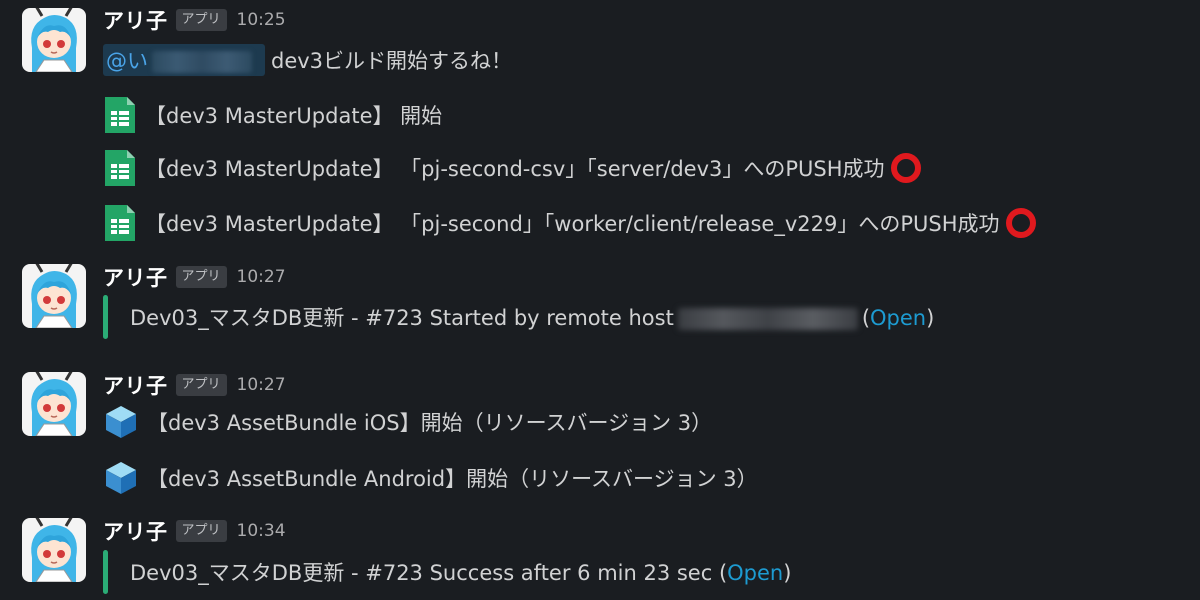  What do you see at coordinates (767, 319) in the screenshot?
I see `redacted-host` at bounding box center [767, 319].